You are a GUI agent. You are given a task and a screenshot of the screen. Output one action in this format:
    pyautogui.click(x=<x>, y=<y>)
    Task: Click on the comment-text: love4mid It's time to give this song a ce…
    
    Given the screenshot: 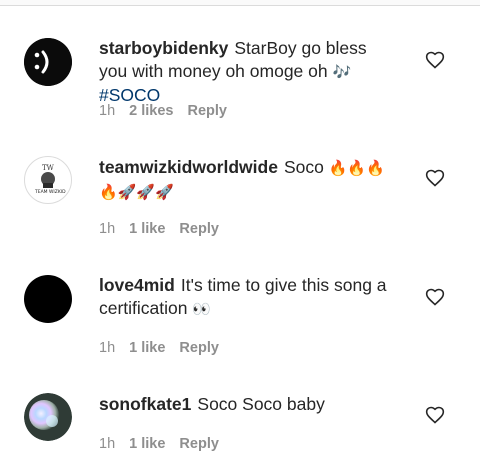 What is the action you would take?
    pyautogui.click(x=249, y=297)
    